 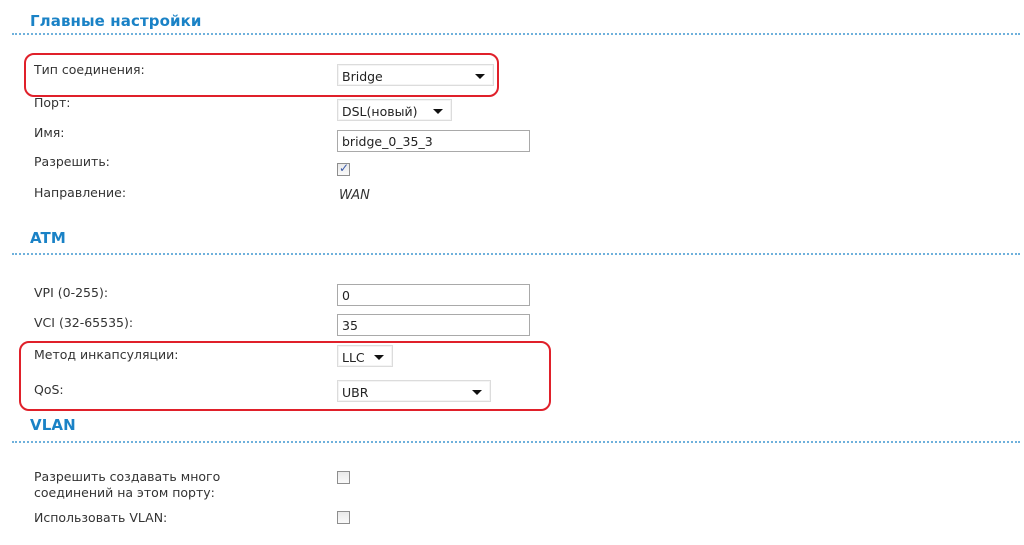 I want to click on direction-value: WAN, so click(x=354, y=195).